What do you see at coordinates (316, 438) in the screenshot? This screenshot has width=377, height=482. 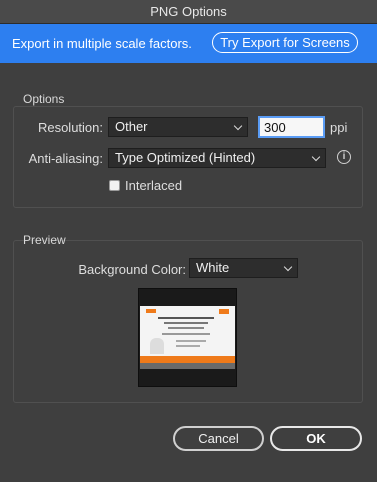 I see `ok-button: OK` at bounding box center [316, 438].